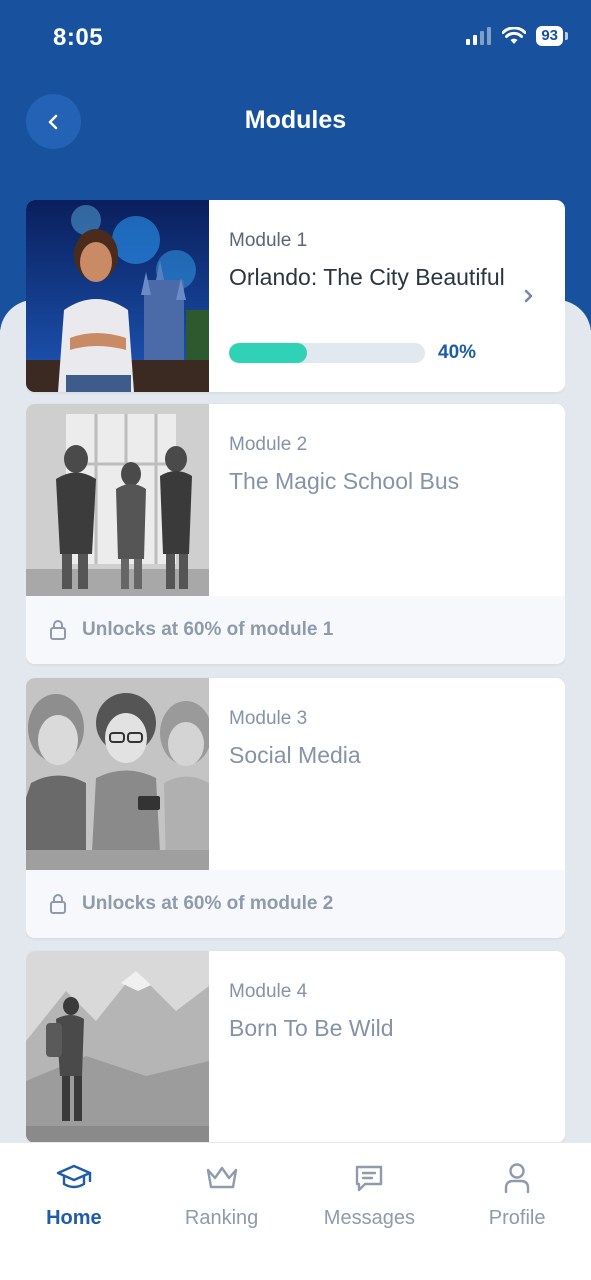 The width and height of the screenshot is (591, 1280). What do you see at coordinates (117, 1046) in the screenshot?
I see `module-4-image` at bounding box center [117, 1046].